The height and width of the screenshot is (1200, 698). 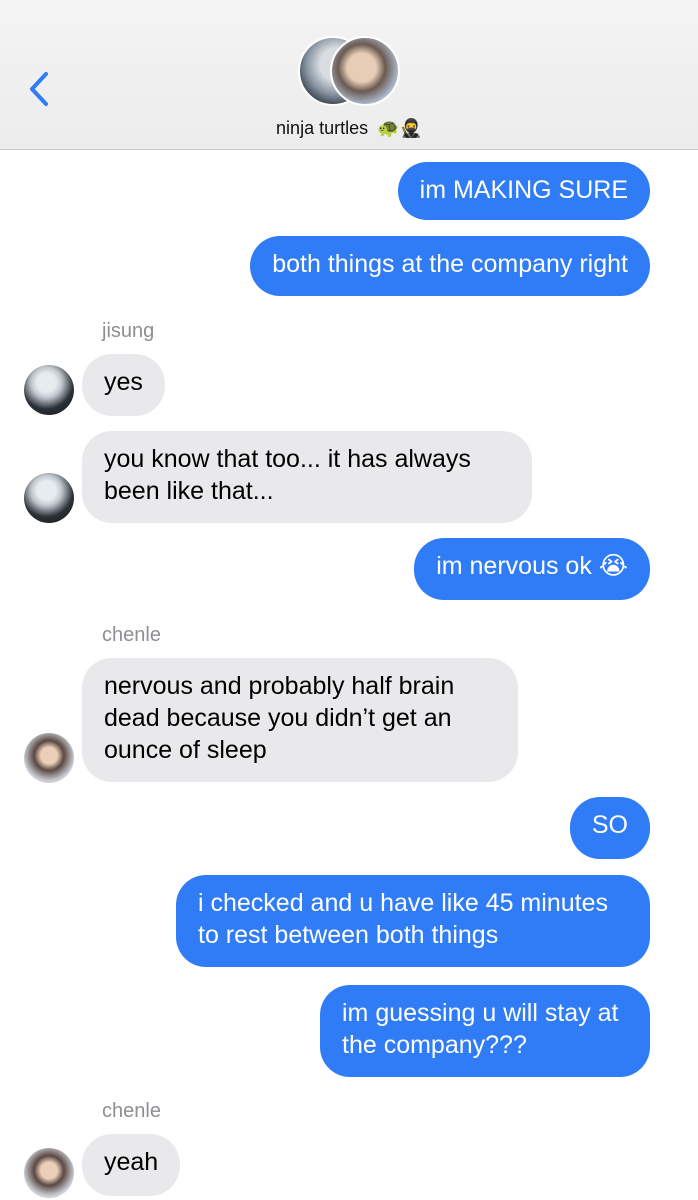 I want to click on message-text: im MAKING SURE, so click(x=523, y=190).